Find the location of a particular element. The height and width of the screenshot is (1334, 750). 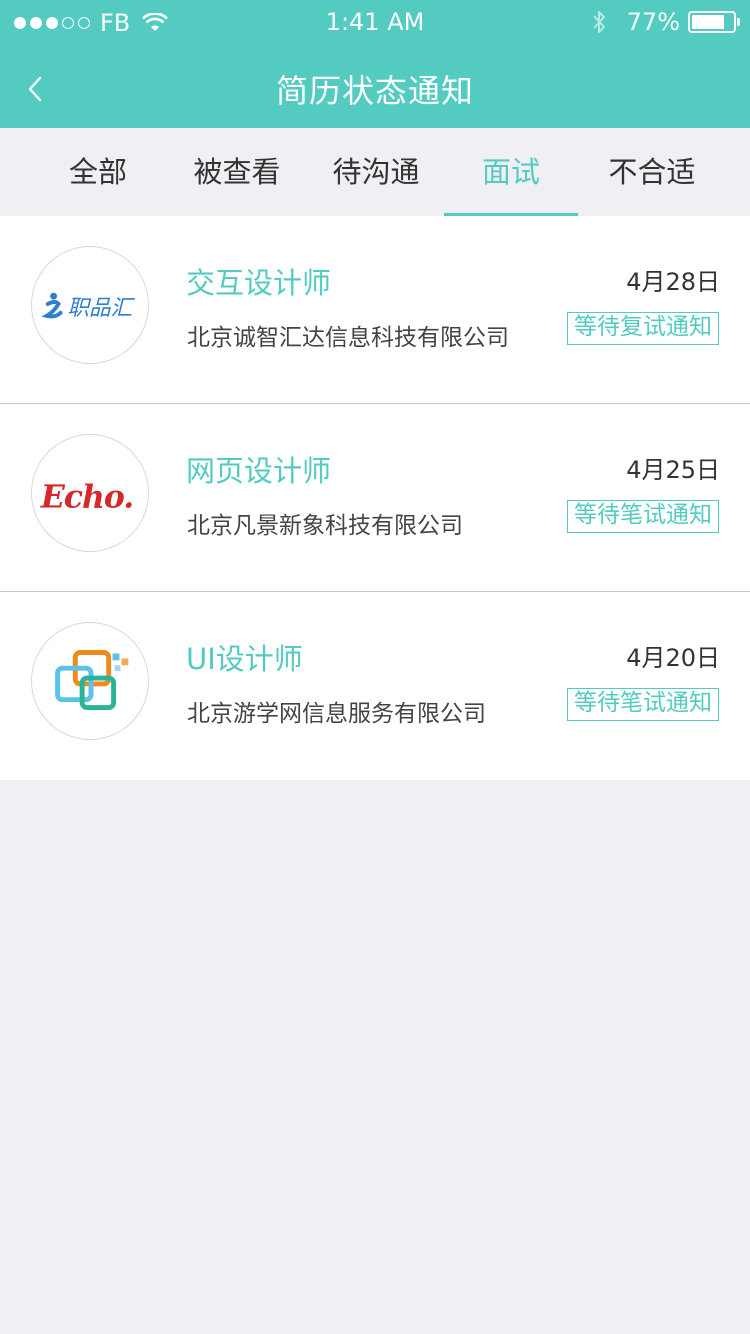

filter-tabs: 全部 被查看 待沟通 面试 不合适 is located at coordinates (375, 172).